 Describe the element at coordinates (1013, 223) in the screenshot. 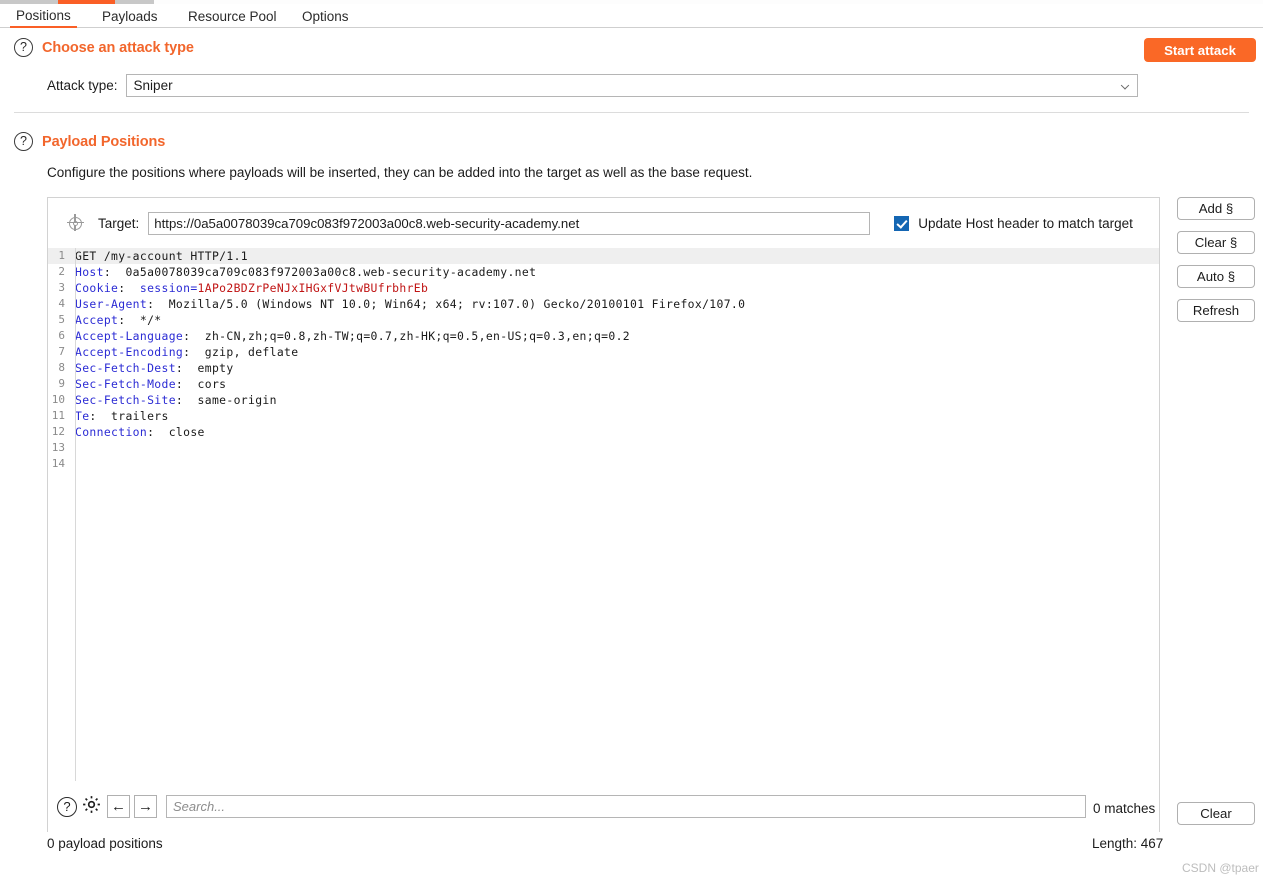

I see `update-host-checkbox-row: Update Host header to match target` at that location.